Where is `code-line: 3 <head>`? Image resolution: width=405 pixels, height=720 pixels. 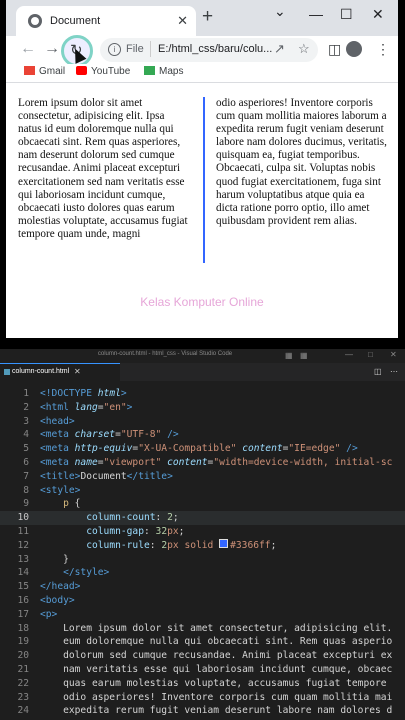
code-line: 3 <head> is located at coordinates (202, 422).